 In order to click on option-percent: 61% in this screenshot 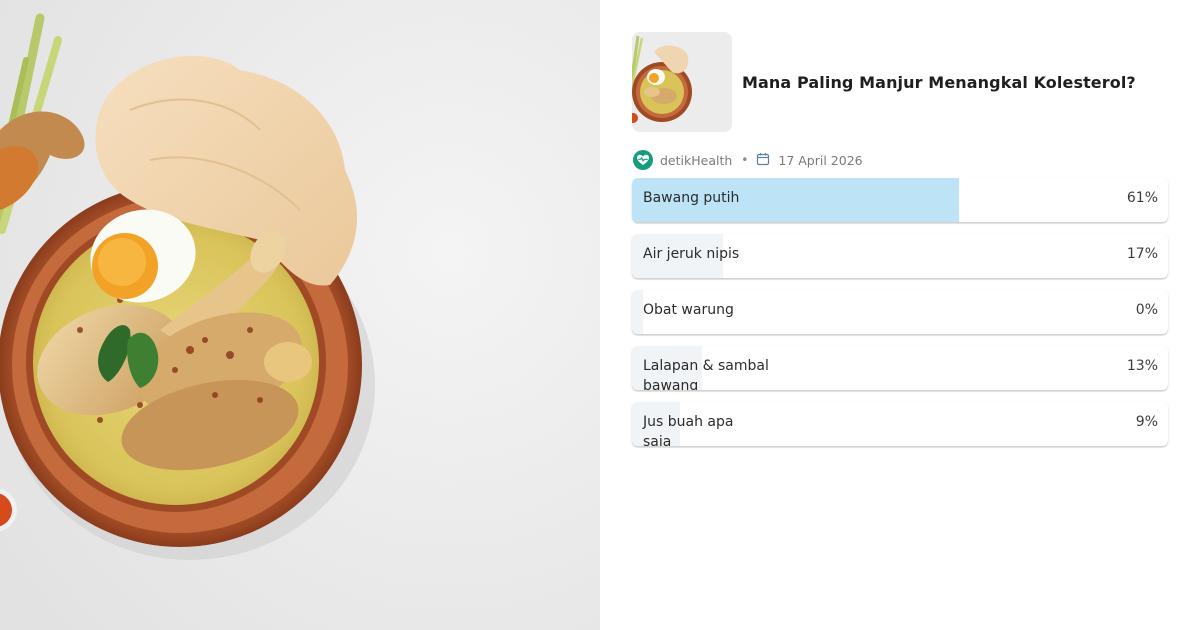, I will do `click(1142, 198)`.